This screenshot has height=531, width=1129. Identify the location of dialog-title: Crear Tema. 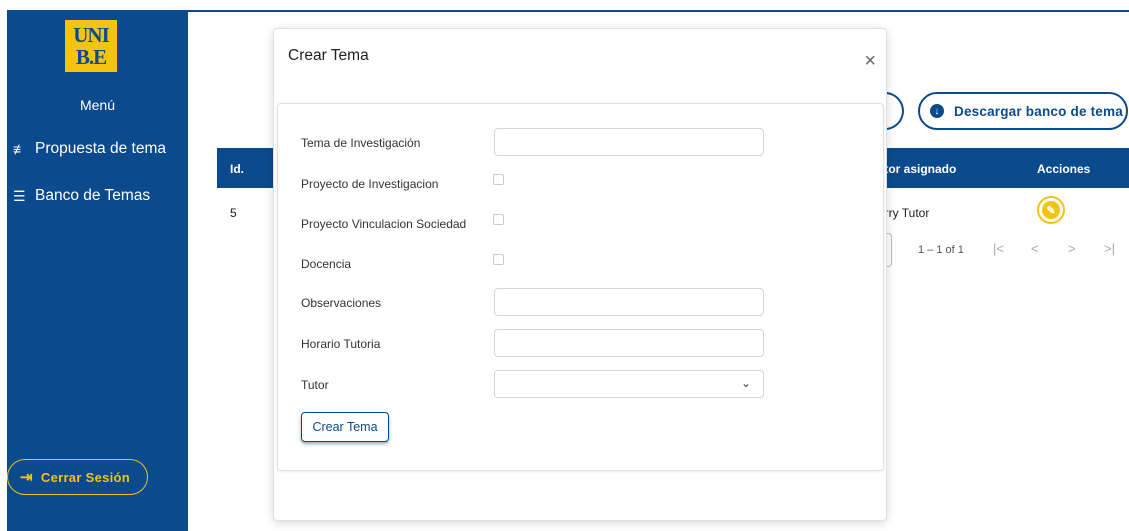
(328, 55).